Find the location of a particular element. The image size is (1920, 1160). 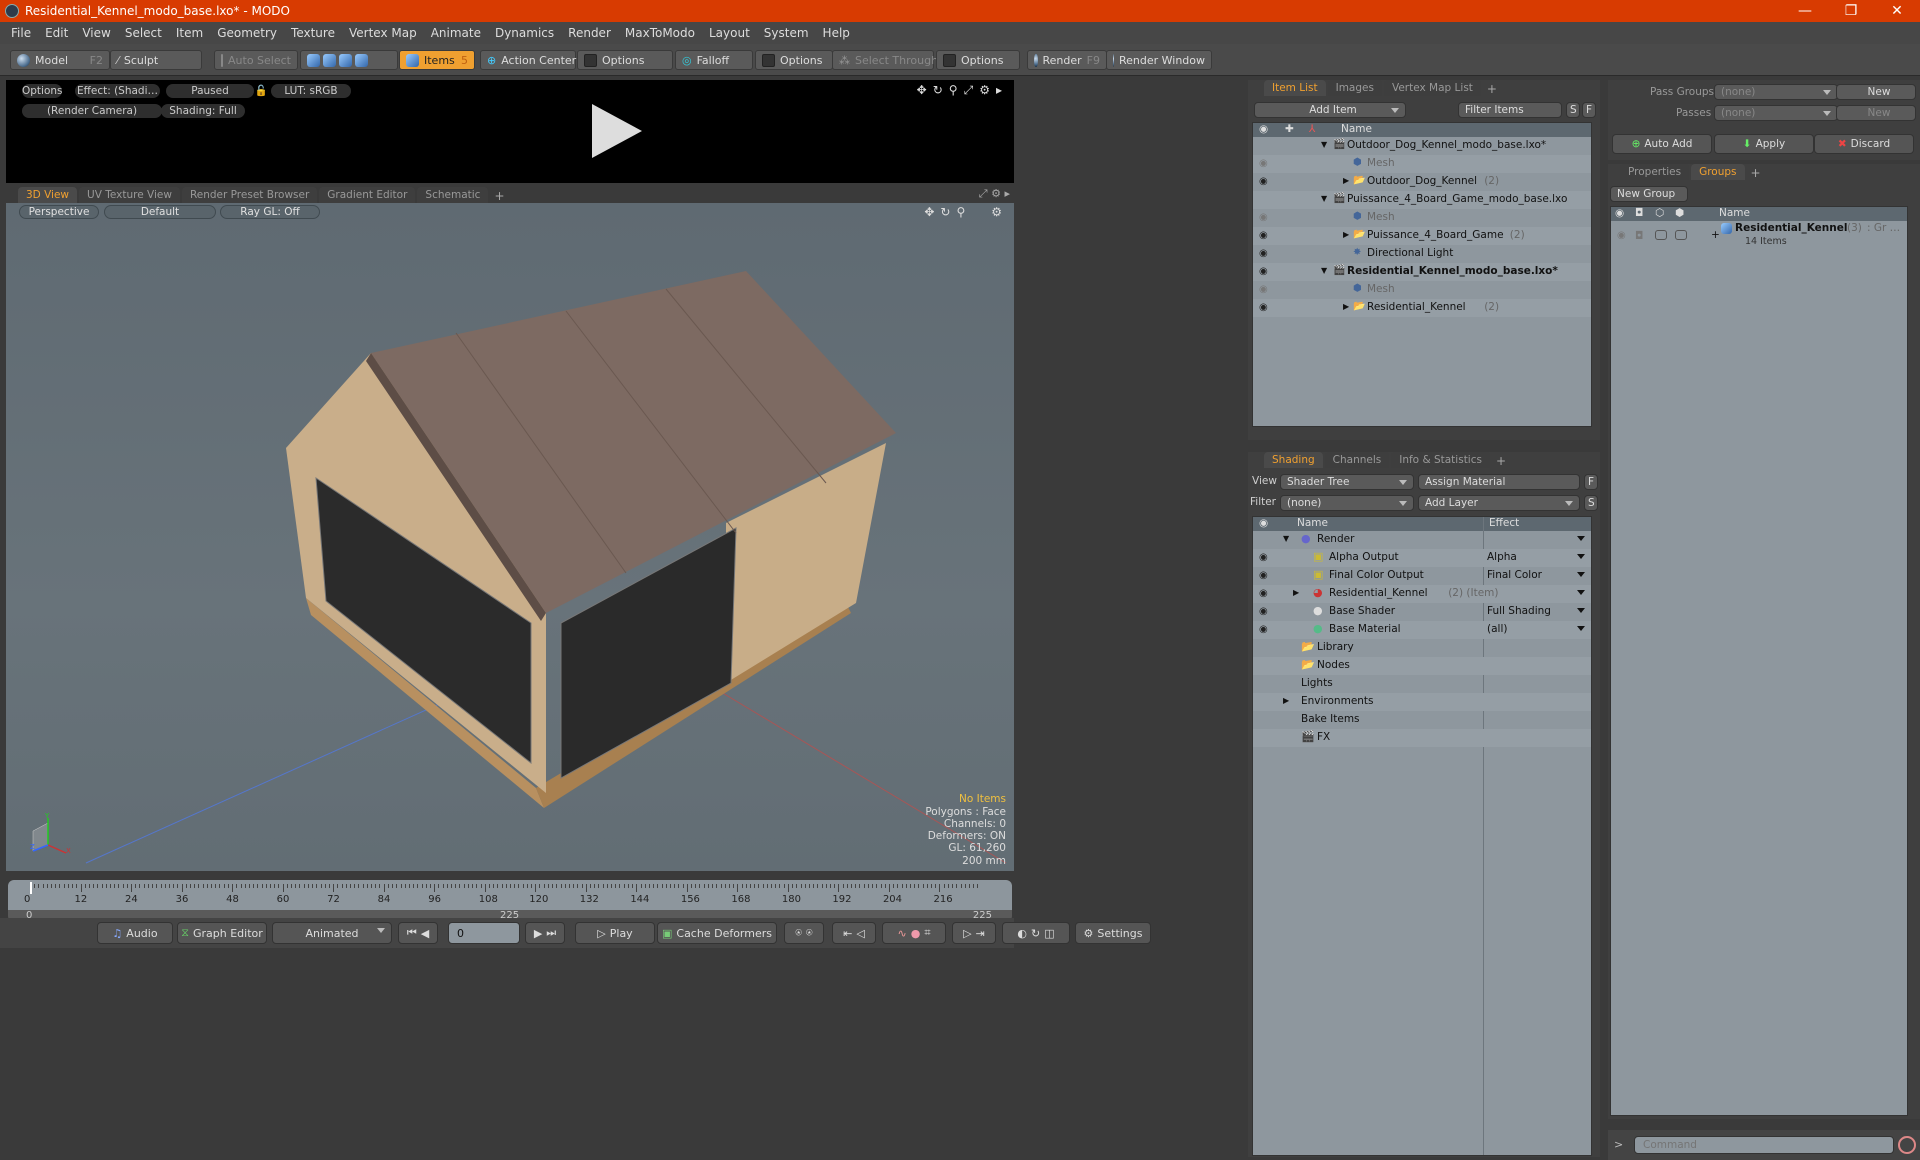

shader-row: ◉ ● Base Shader Full Shading is located at coordinates (1422, 612).